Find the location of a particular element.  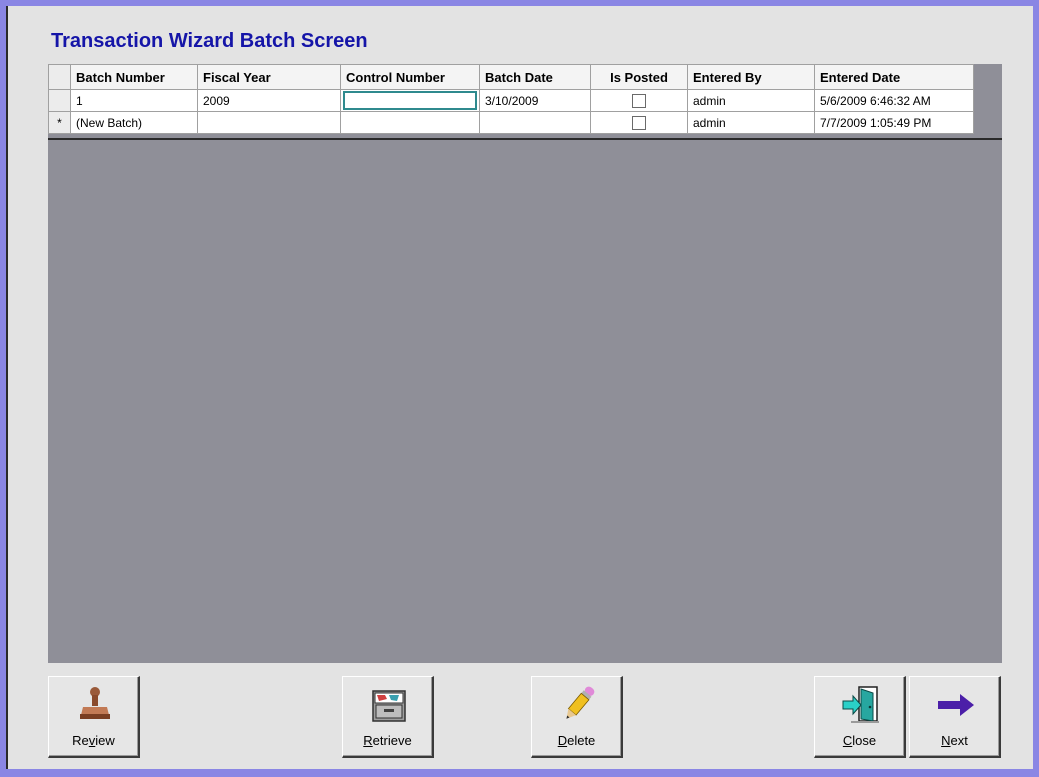

grid-divider is located at coordinates (525, 139).